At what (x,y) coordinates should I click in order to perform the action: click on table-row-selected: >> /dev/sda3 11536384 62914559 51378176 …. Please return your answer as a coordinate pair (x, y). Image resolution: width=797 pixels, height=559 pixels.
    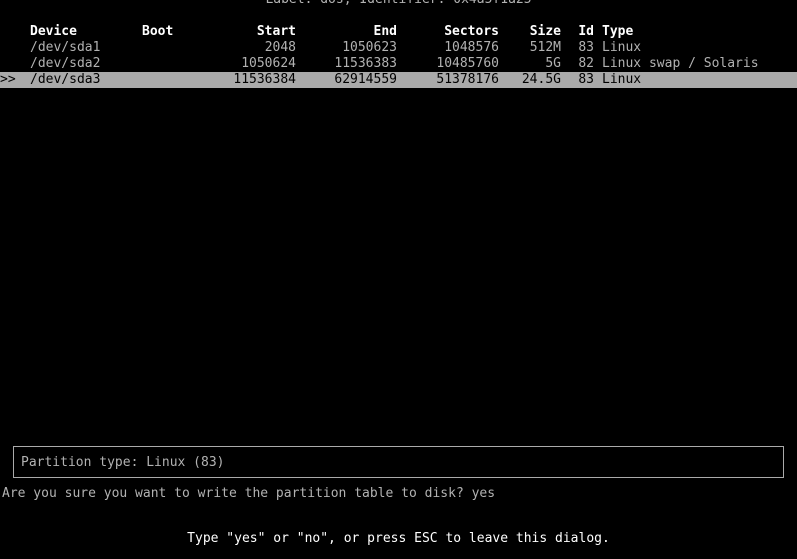
    Looking at the image, I should click on (398, 80).